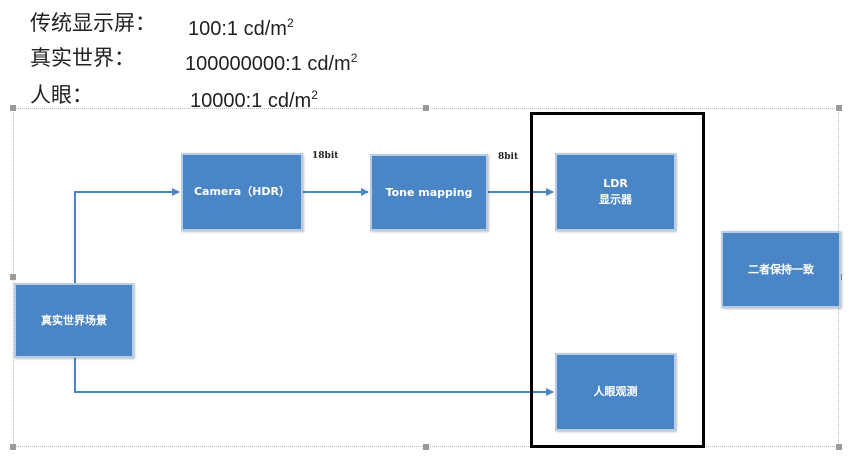  I want to click on node-label: 真实世界场景, so click(74, 320).